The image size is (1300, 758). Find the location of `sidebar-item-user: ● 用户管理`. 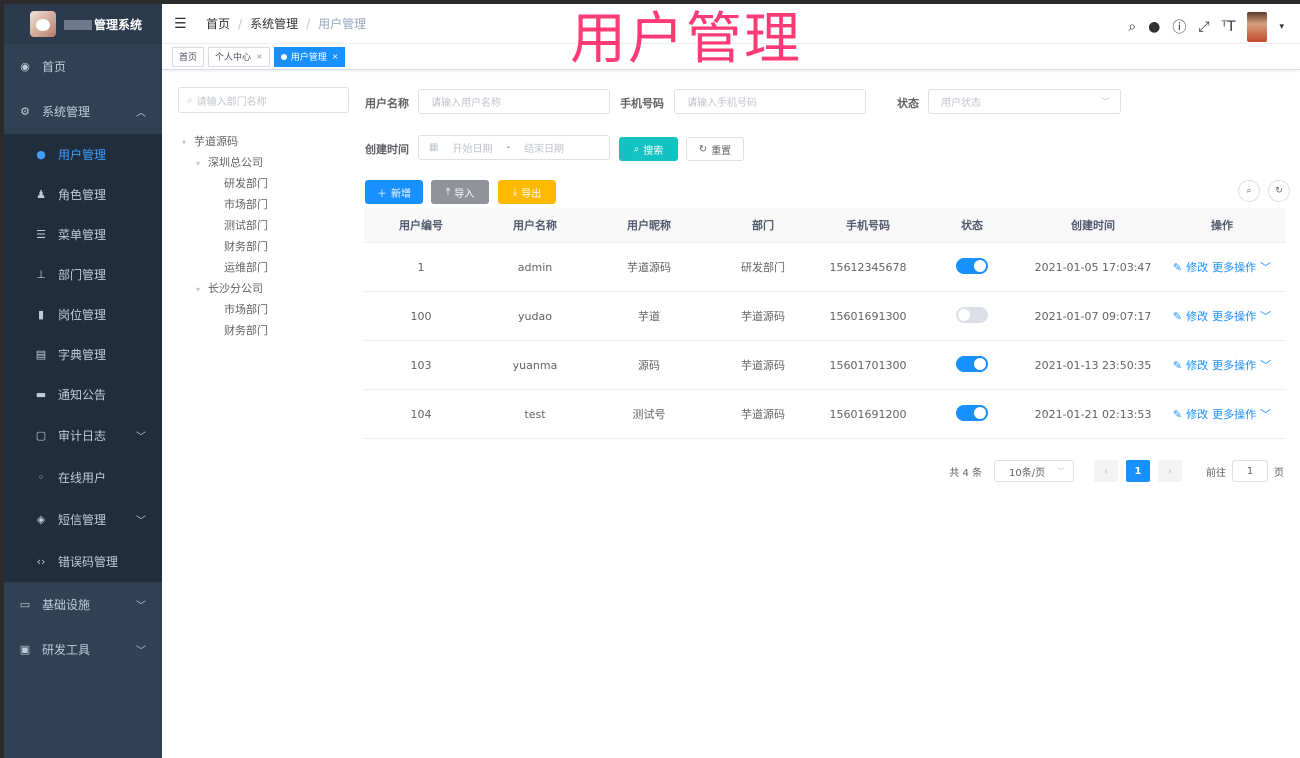

sidebar-item-user: ● 用户管理 is located at coordinates (83, 154).